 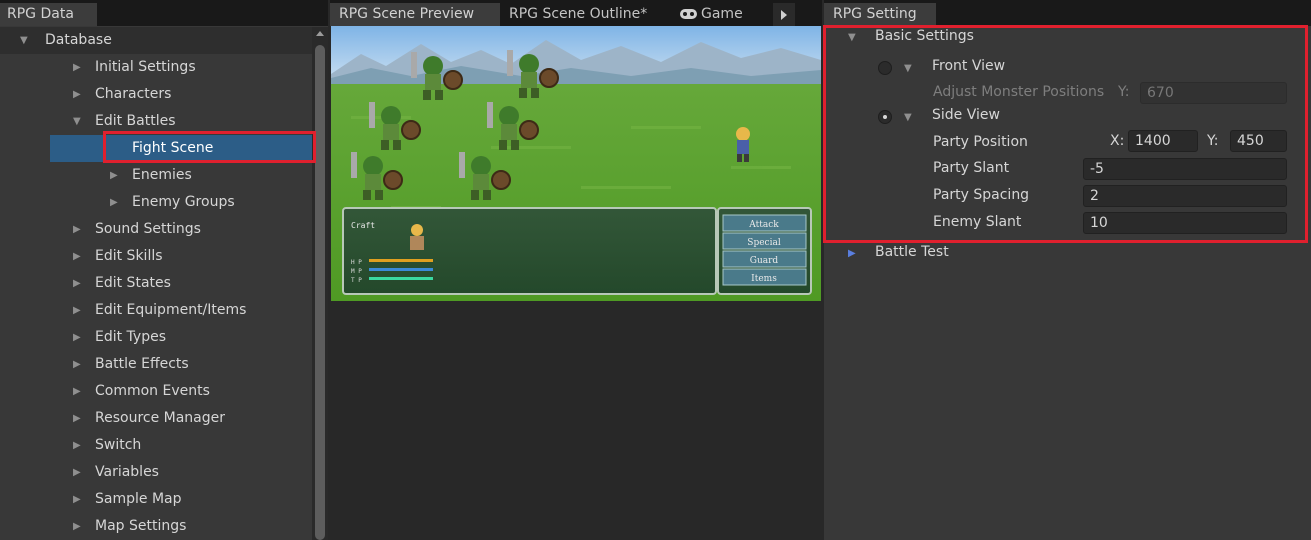 I want to click on tab-overflow-arrow-icon, so click(x=784, y=14).